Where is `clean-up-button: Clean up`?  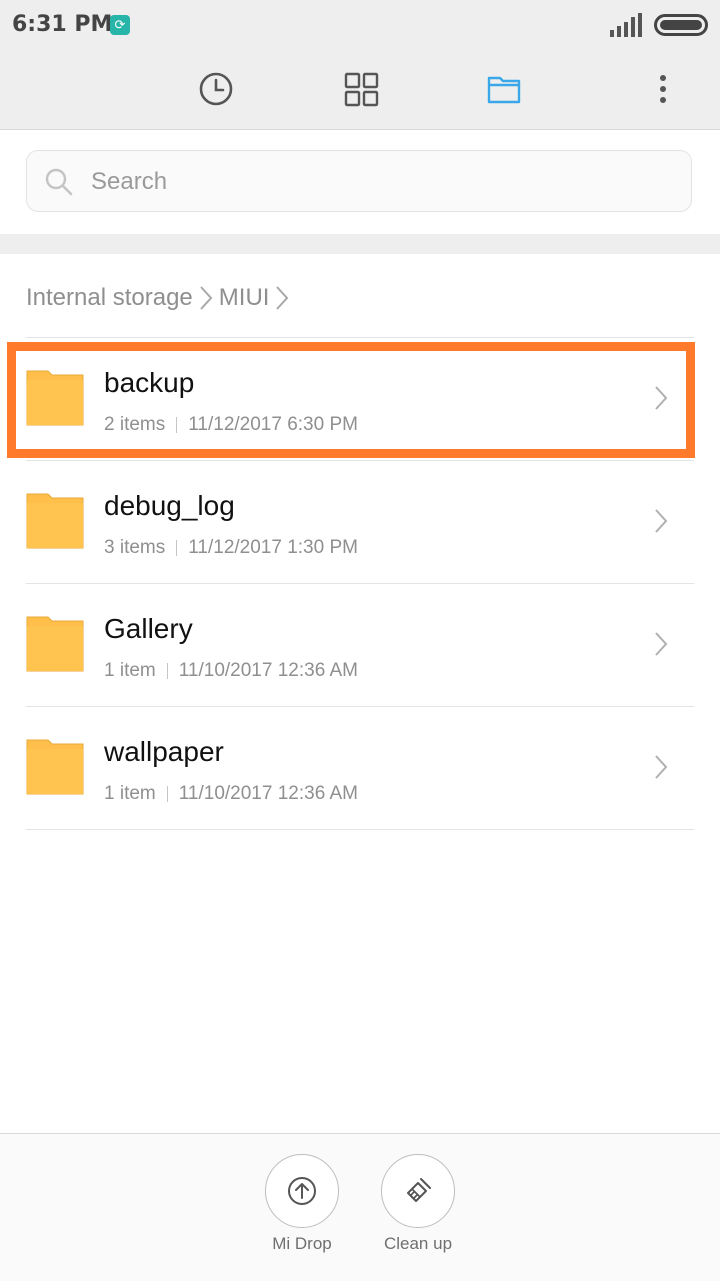 clean-up-button: Clean up is located at coordinates (418, 1204).